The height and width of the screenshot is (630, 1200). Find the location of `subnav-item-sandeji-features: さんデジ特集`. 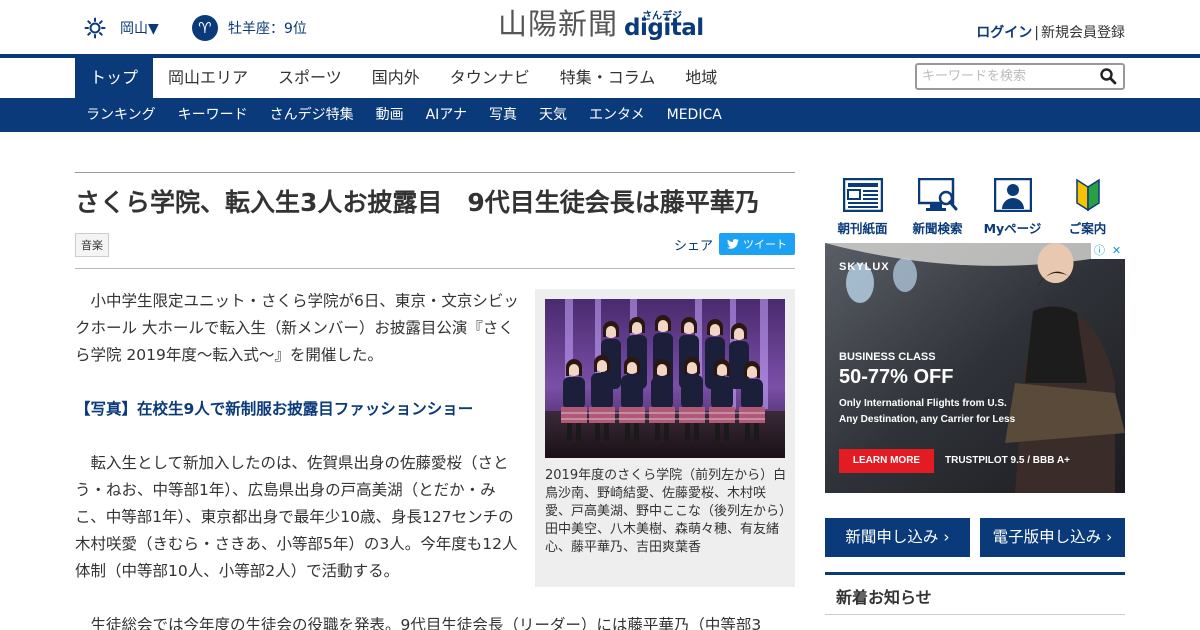

subnav-item-sandeji-features: さんデジ特集 is located at coordinates (312, 115).